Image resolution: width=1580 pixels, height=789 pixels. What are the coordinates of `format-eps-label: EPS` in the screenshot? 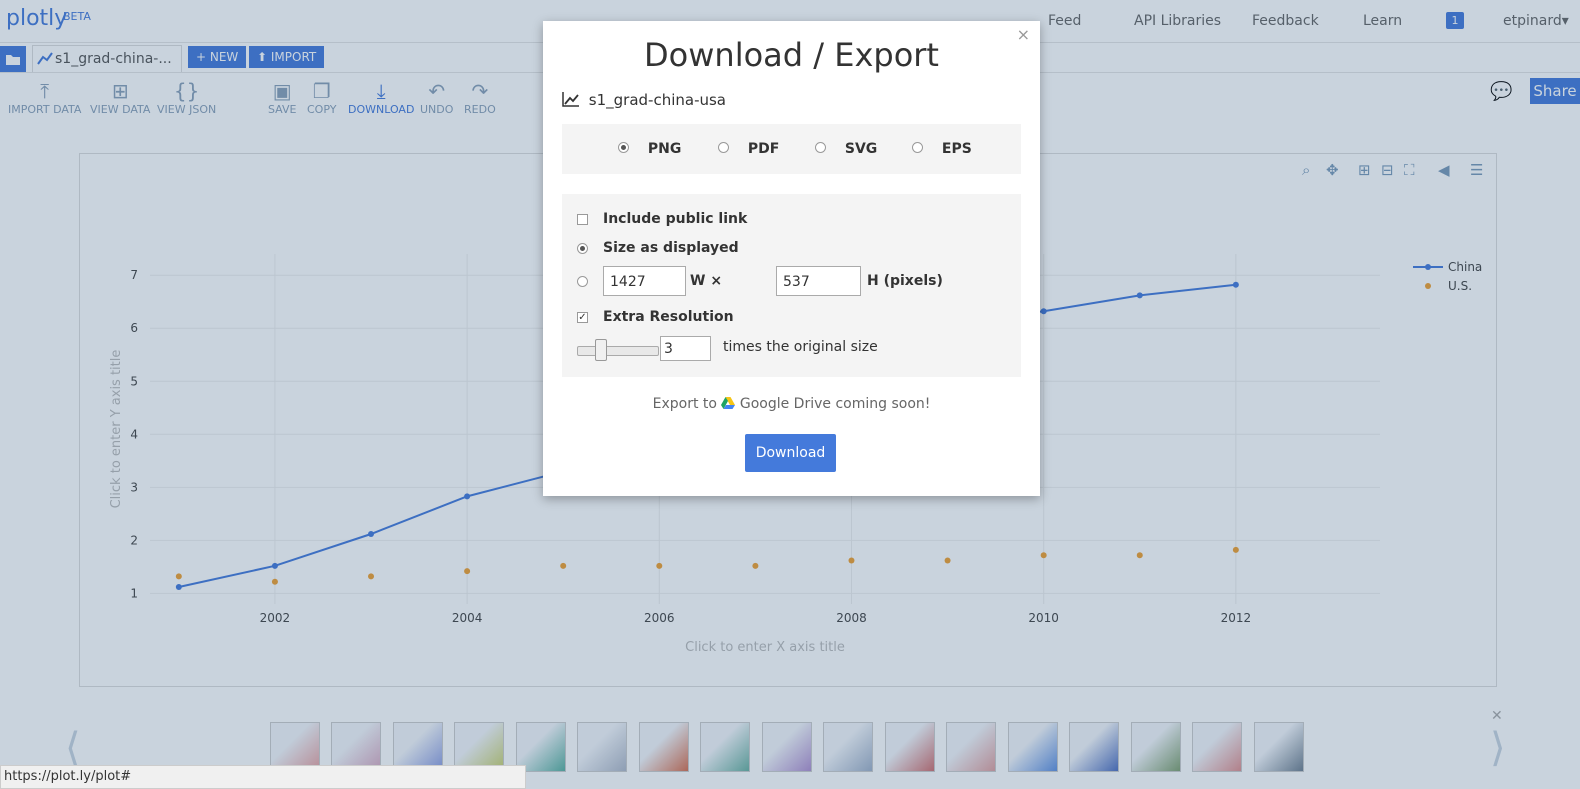 It's located at (956, 149).